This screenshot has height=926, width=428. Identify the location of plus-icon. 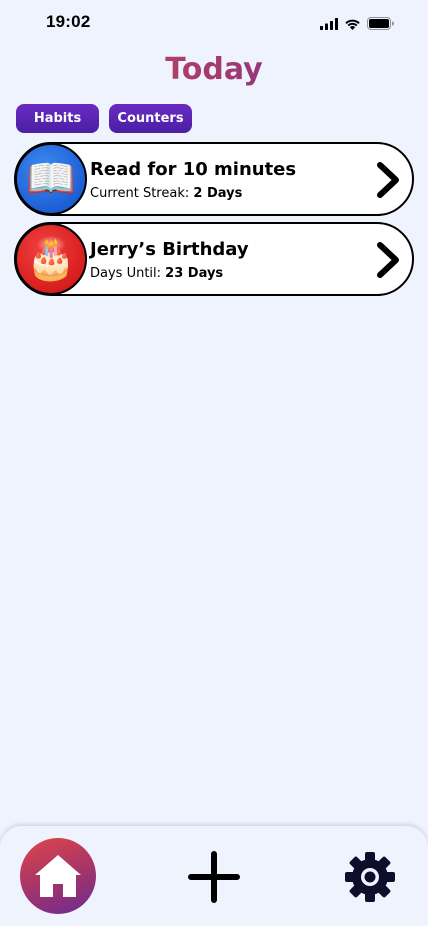
(214, 877).